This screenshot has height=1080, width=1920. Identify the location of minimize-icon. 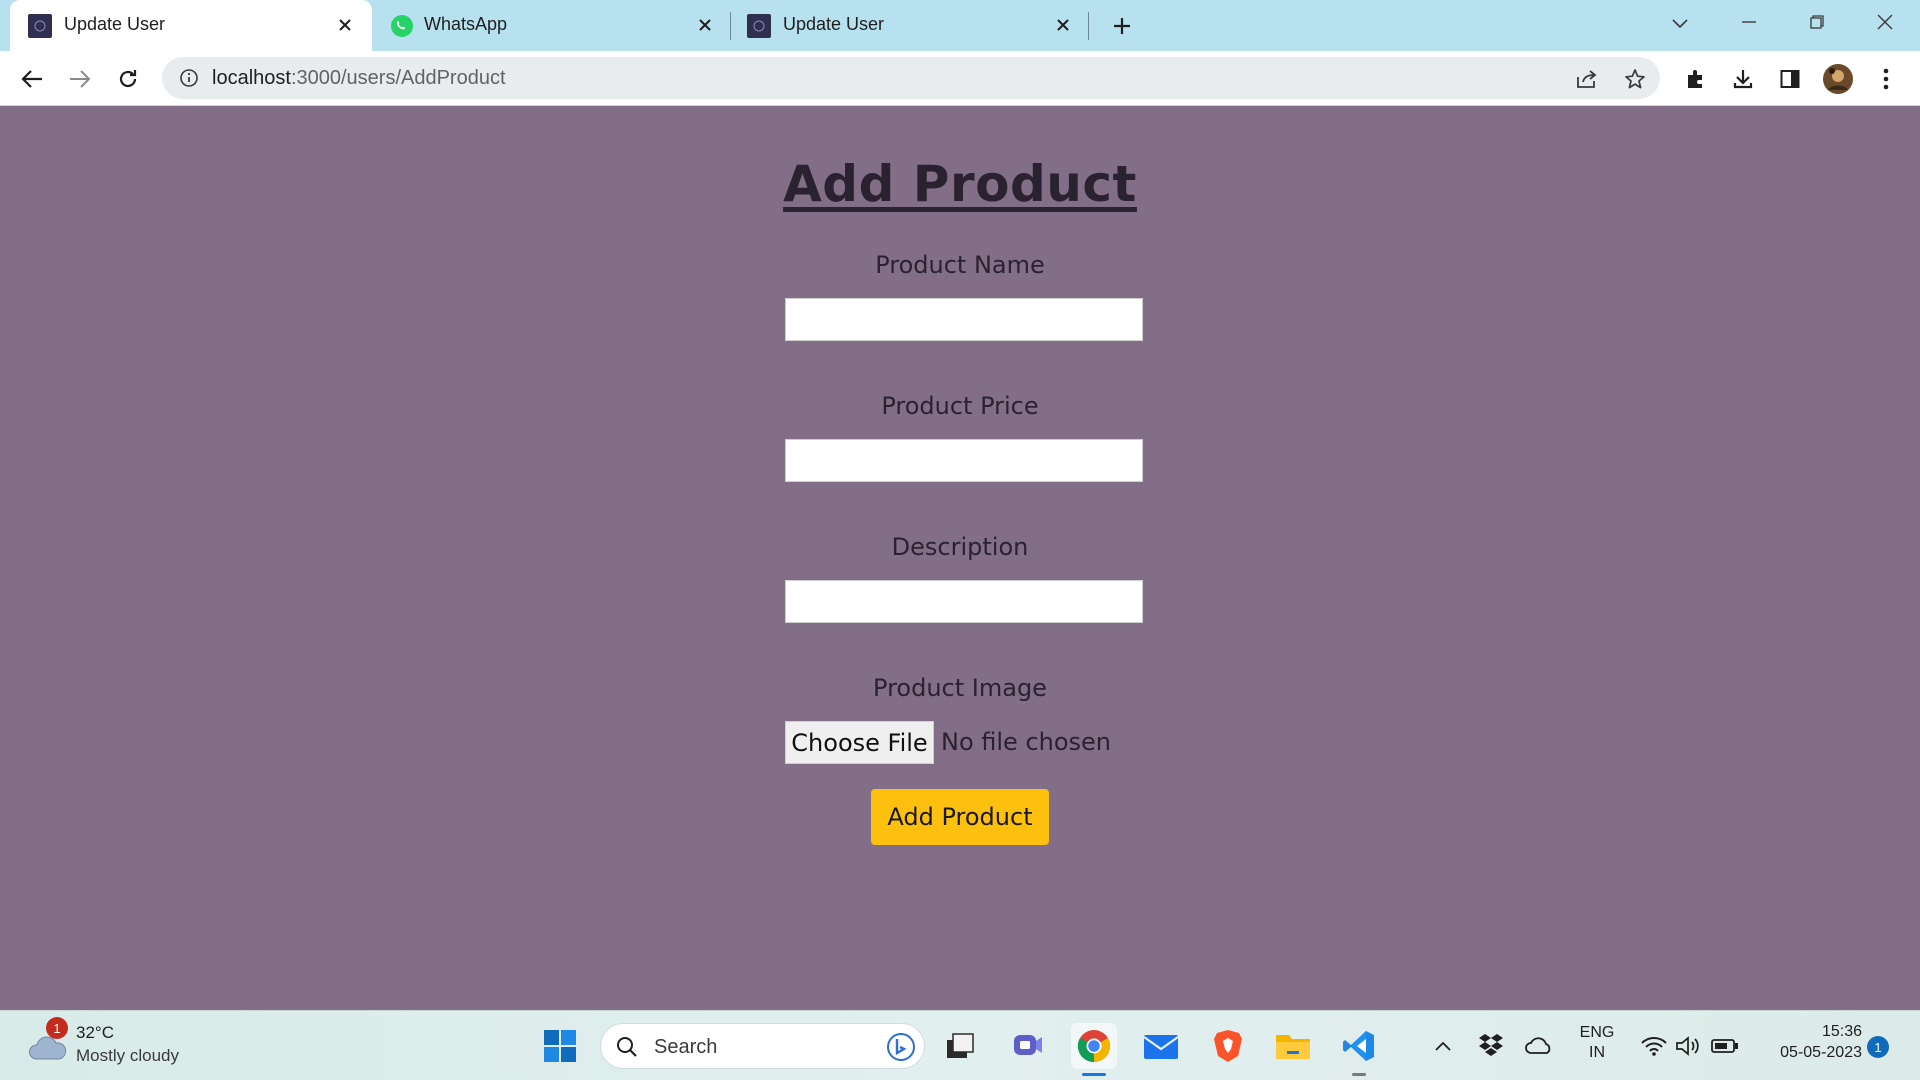
(1749, 22).